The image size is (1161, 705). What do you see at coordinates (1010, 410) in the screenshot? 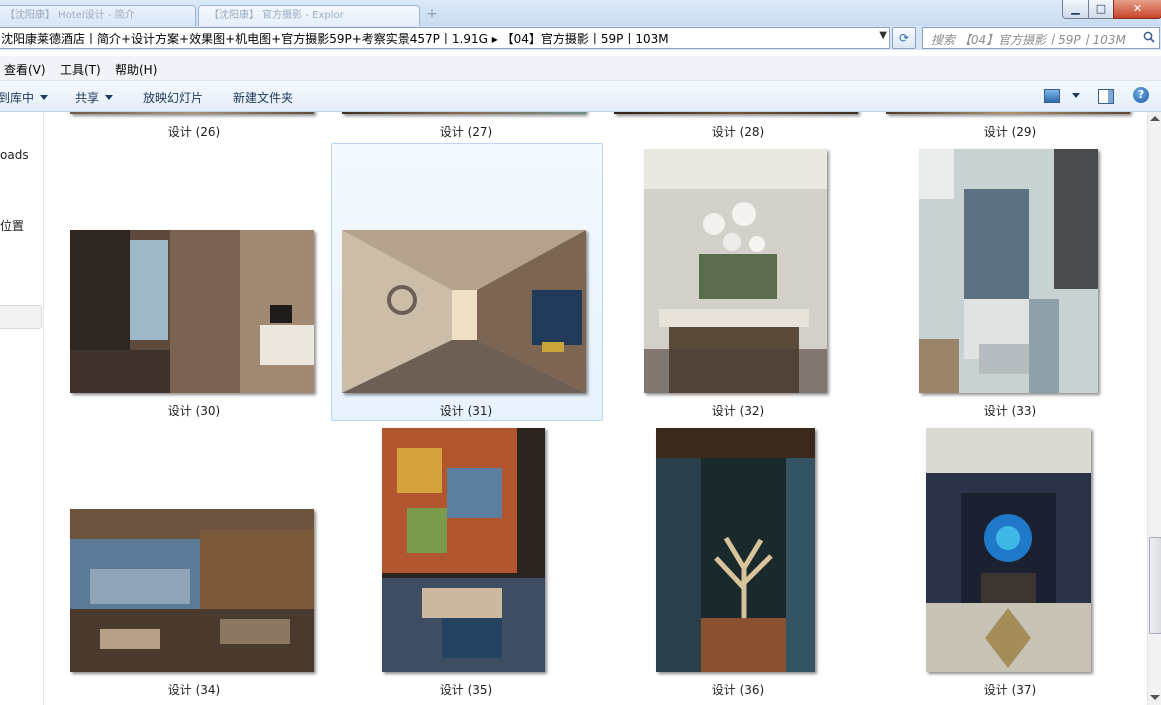
I see `file-name: 设计 (33)` at bounding box center [1010, 410].